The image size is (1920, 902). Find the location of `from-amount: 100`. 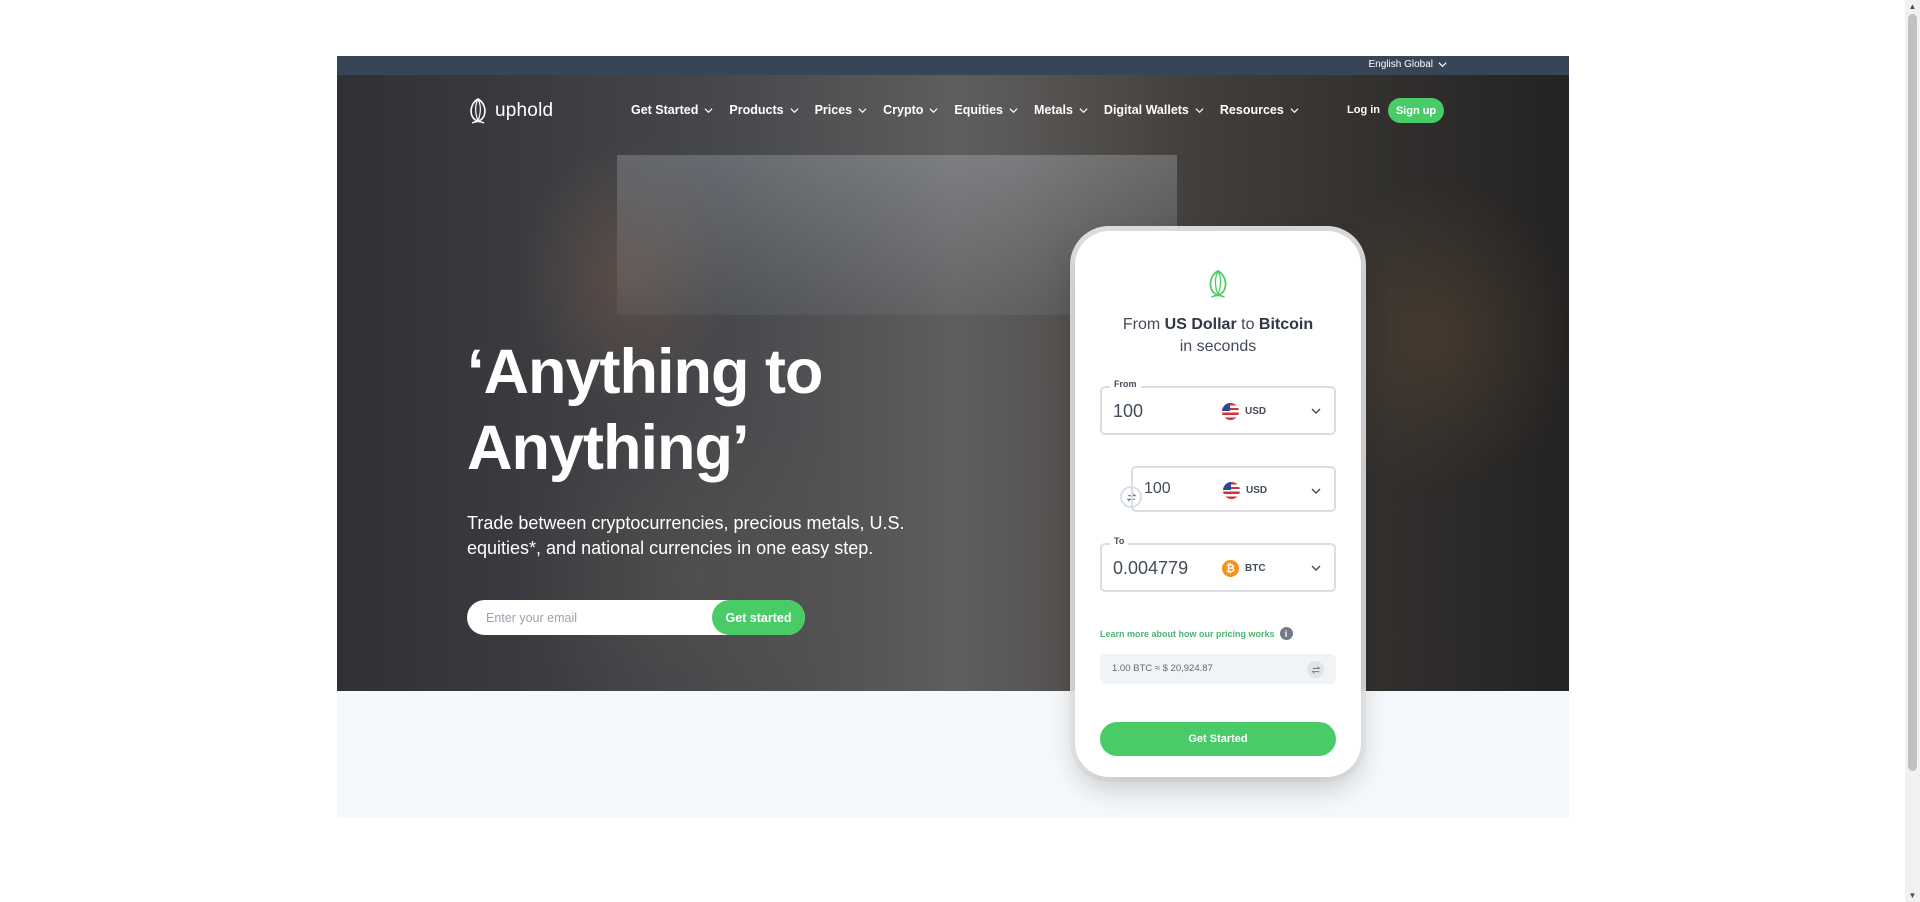

from-amount: 100 is located at coordinates (1128, 411).